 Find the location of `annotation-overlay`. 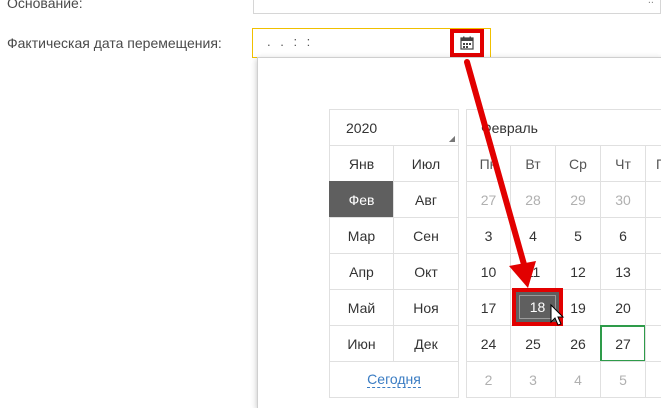

annotation-overlay is located at coordinates (514, 192).